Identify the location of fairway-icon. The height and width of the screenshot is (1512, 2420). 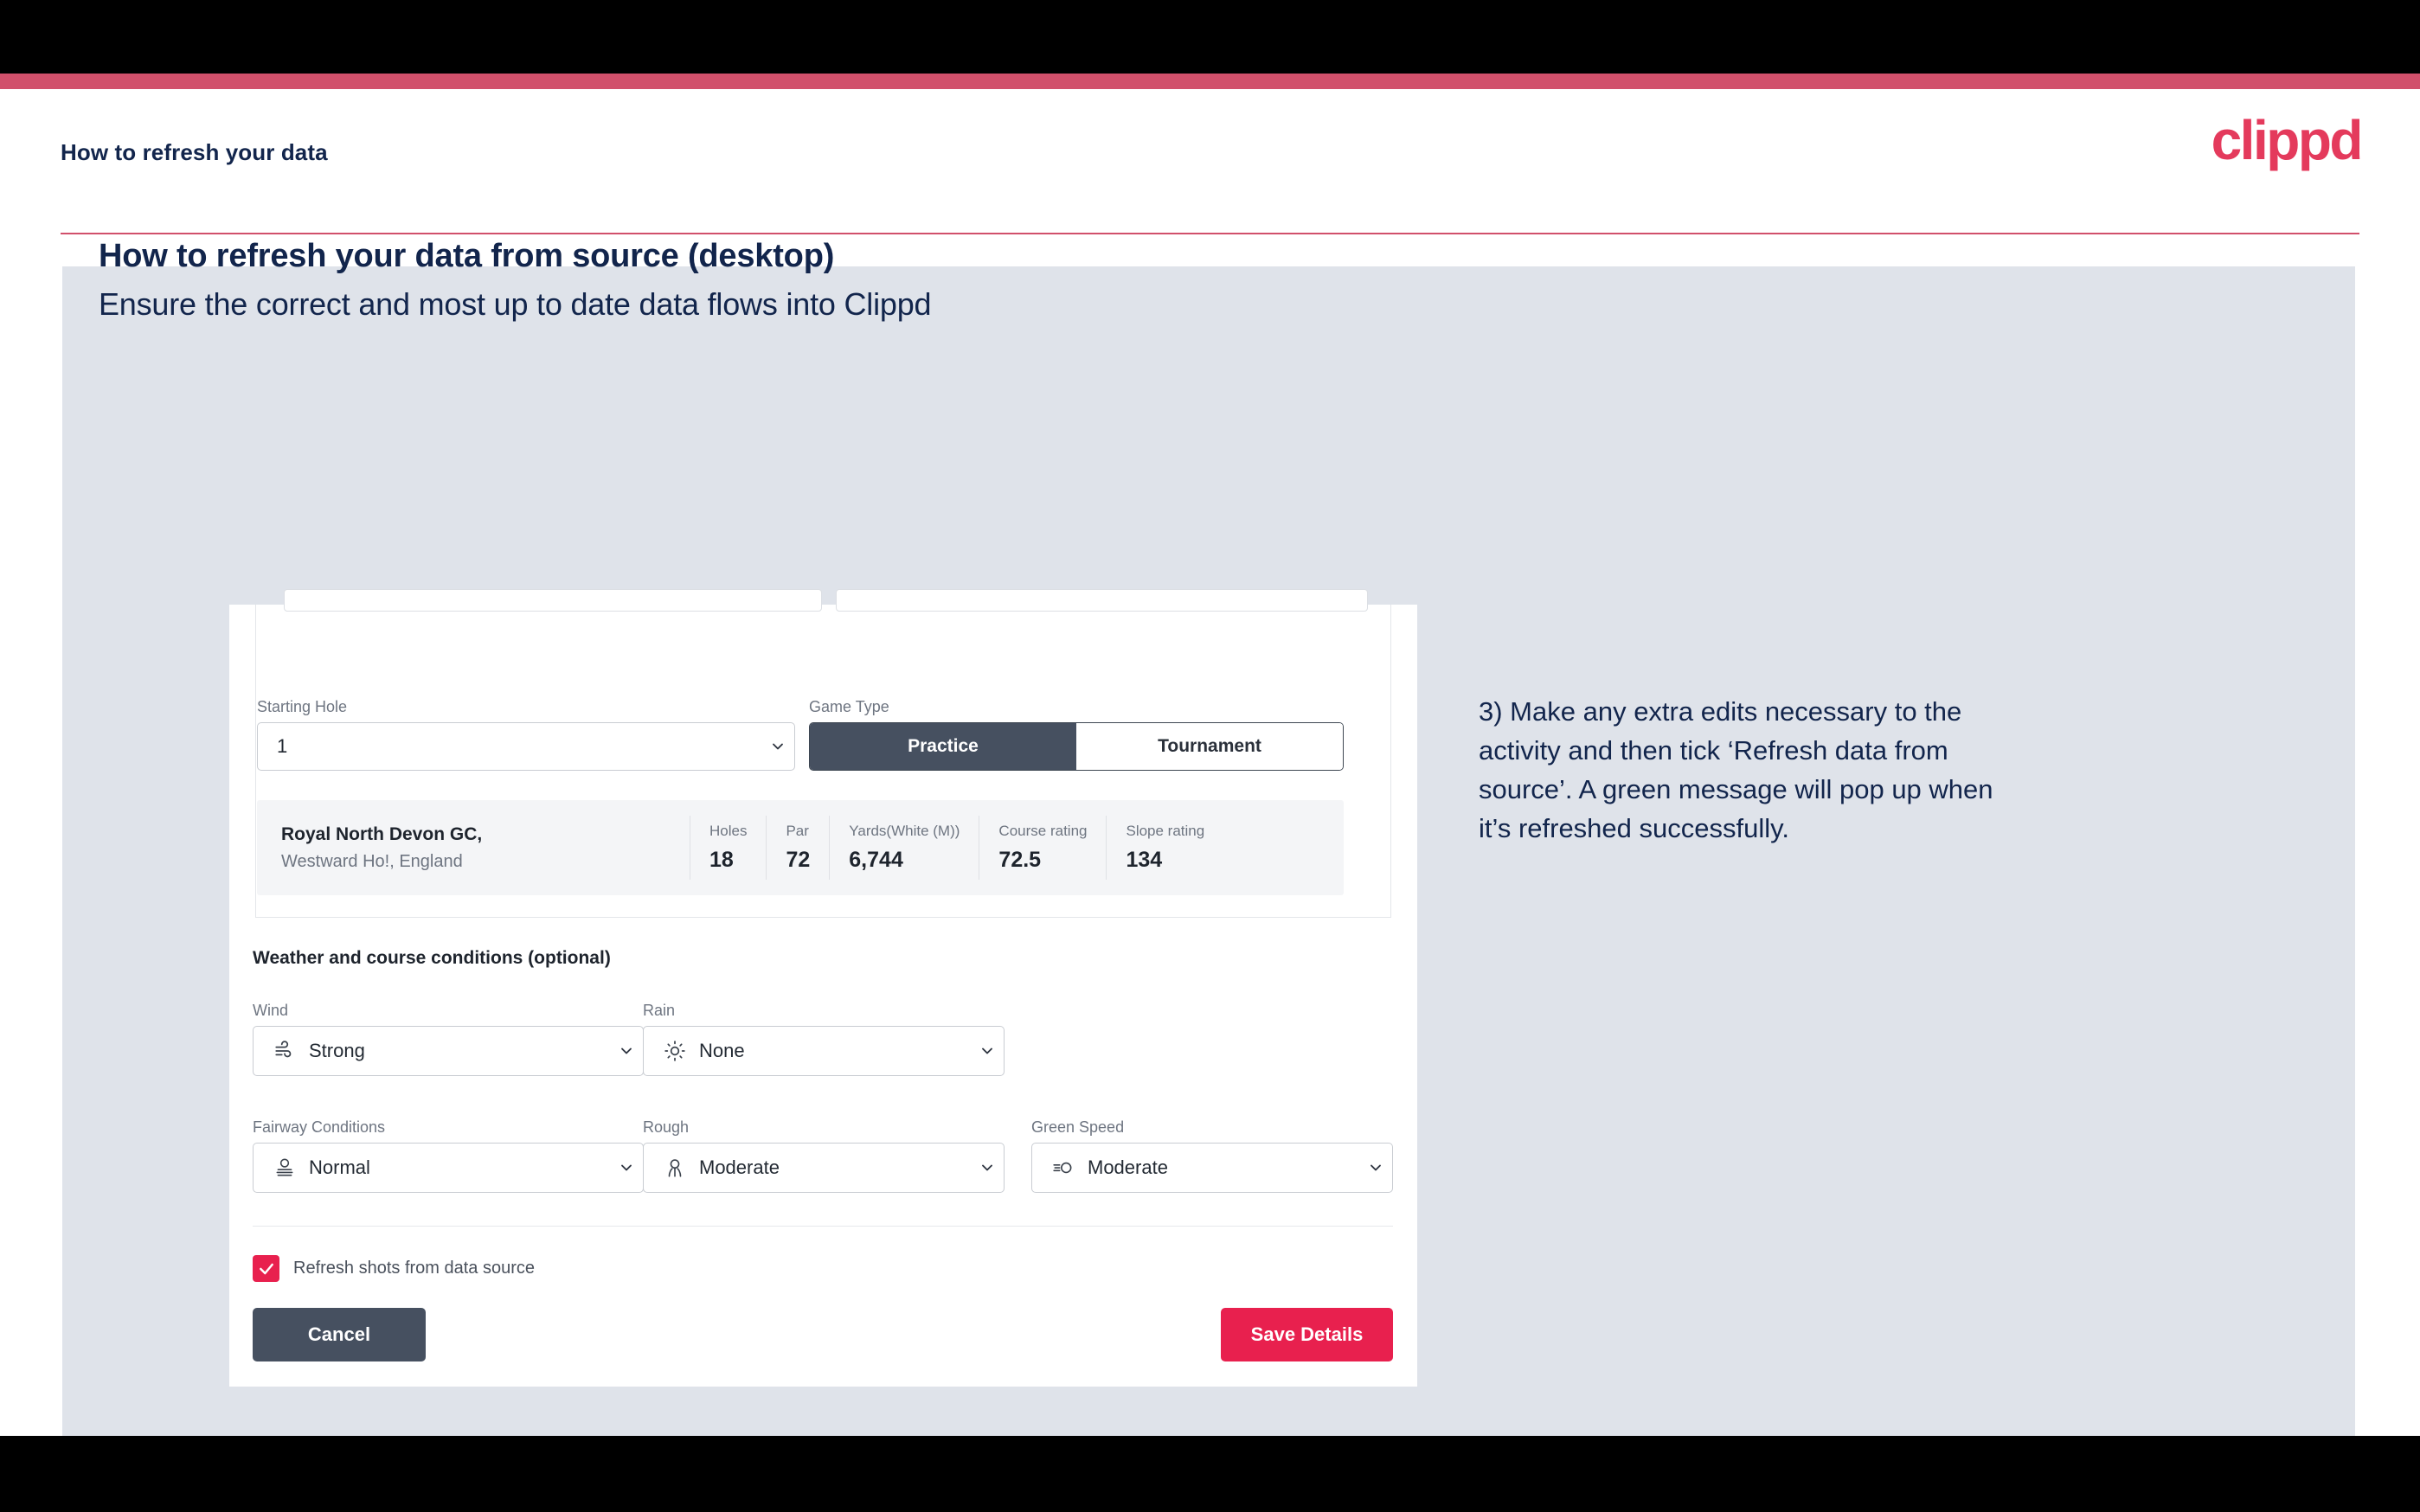
(284, 1167).